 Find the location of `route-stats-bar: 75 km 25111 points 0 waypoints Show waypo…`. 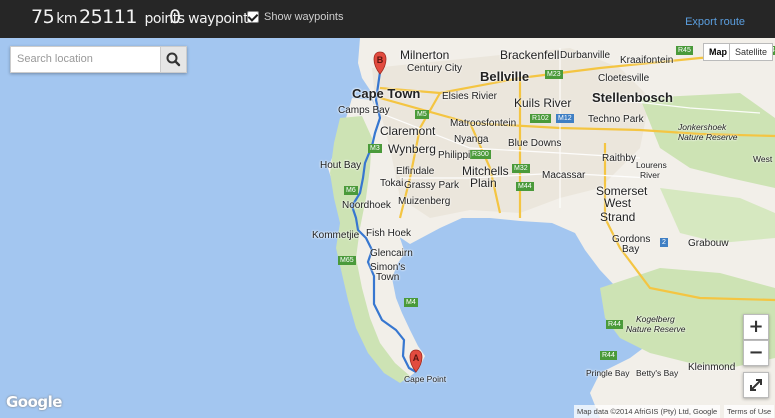

route-stats-bar: 75 km 25111 points 0 waypoints Show waypo… is located at coordinates (387, 19).